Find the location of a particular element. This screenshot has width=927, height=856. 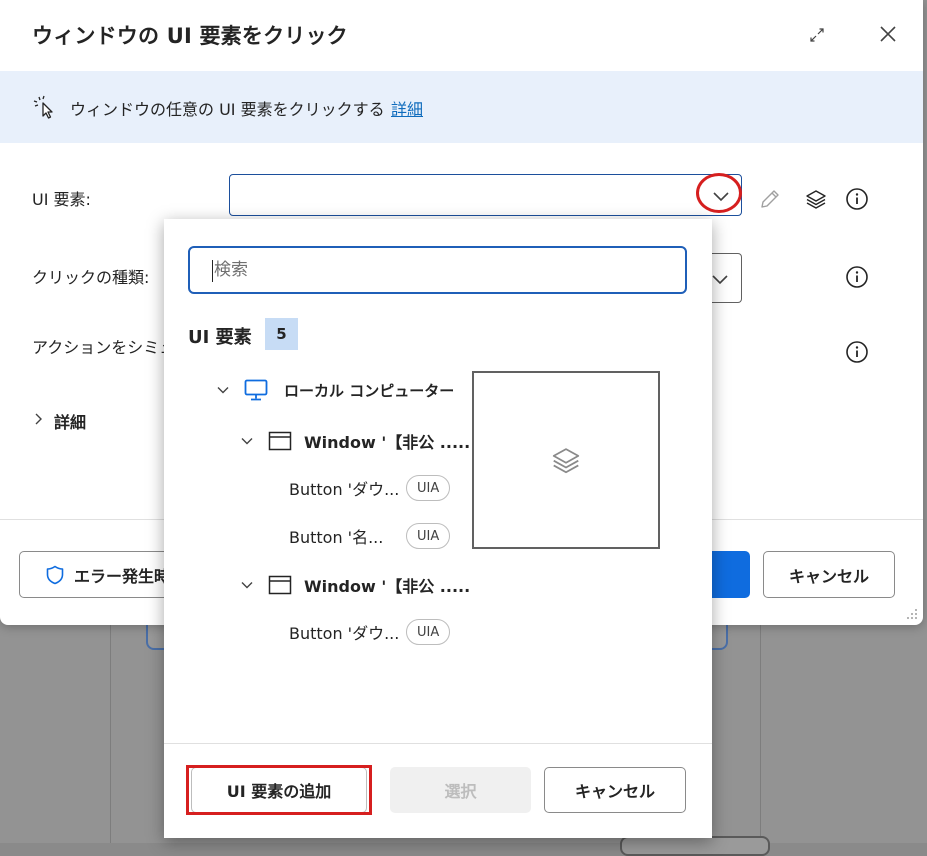

close-icon is located at coordinates (888, 34).